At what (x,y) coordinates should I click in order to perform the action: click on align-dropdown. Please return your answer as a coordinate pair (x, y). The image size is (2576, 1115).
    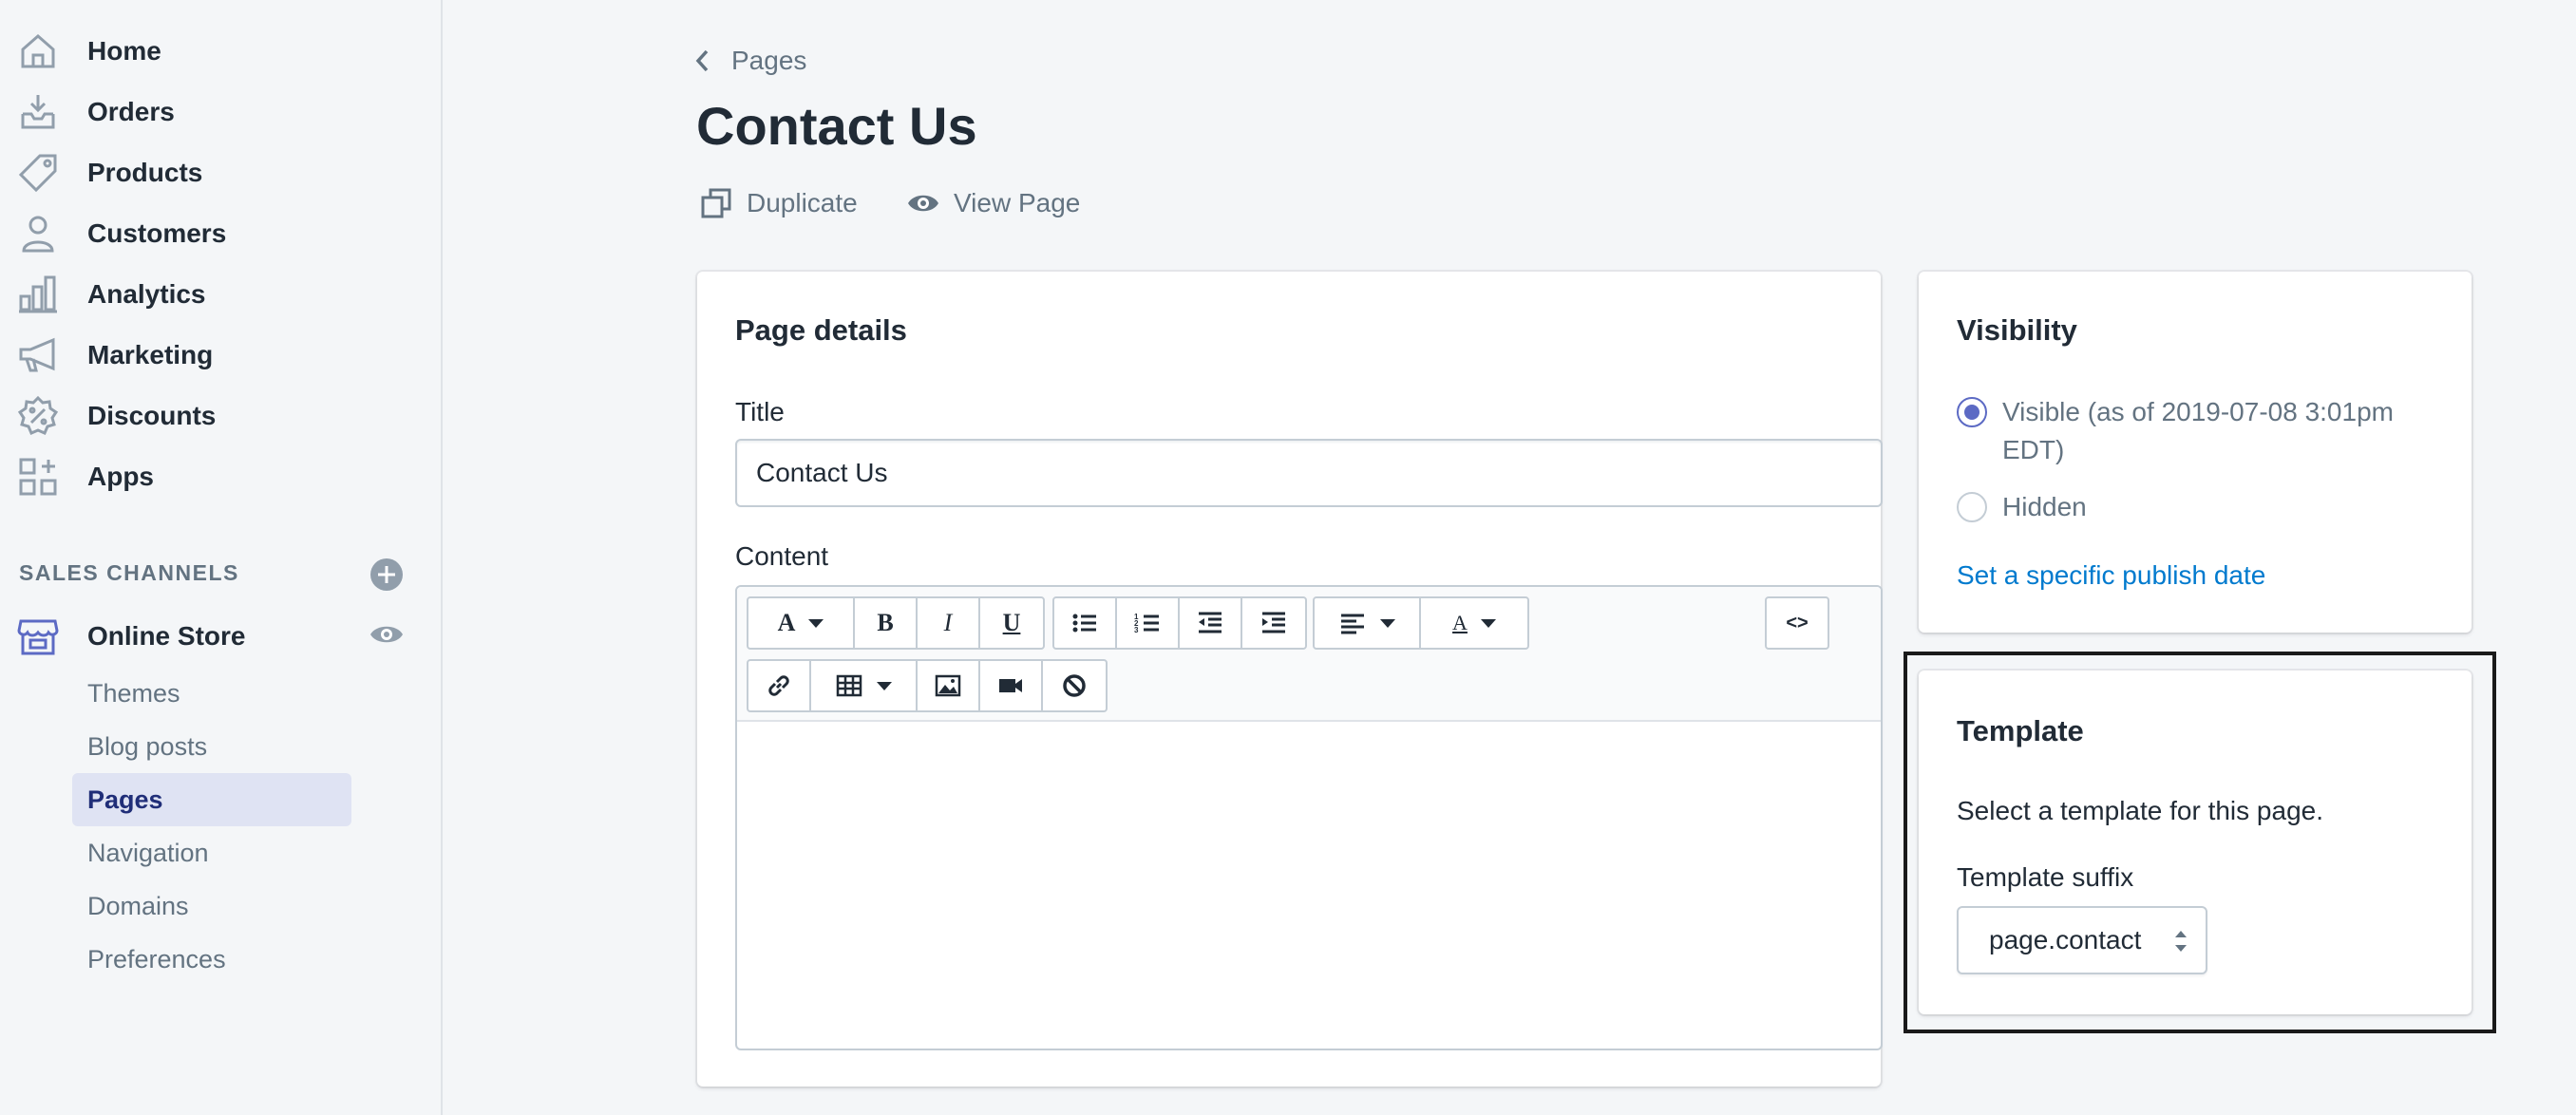
    Looking at the image, I should click on (1368, 623).